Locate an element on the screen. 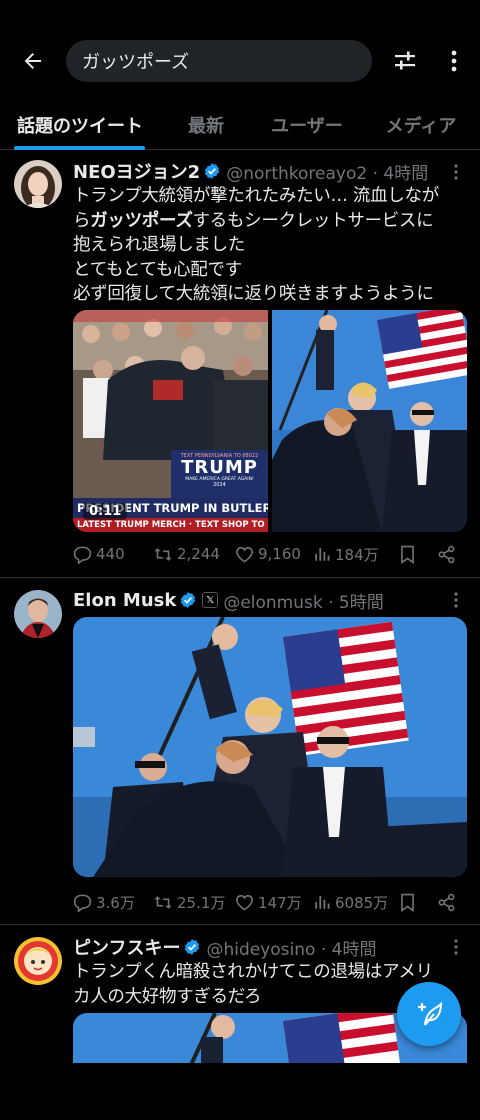 This screenshot has height=1120, width=480. views-count: 184万 is located at coordinates (357, 554).